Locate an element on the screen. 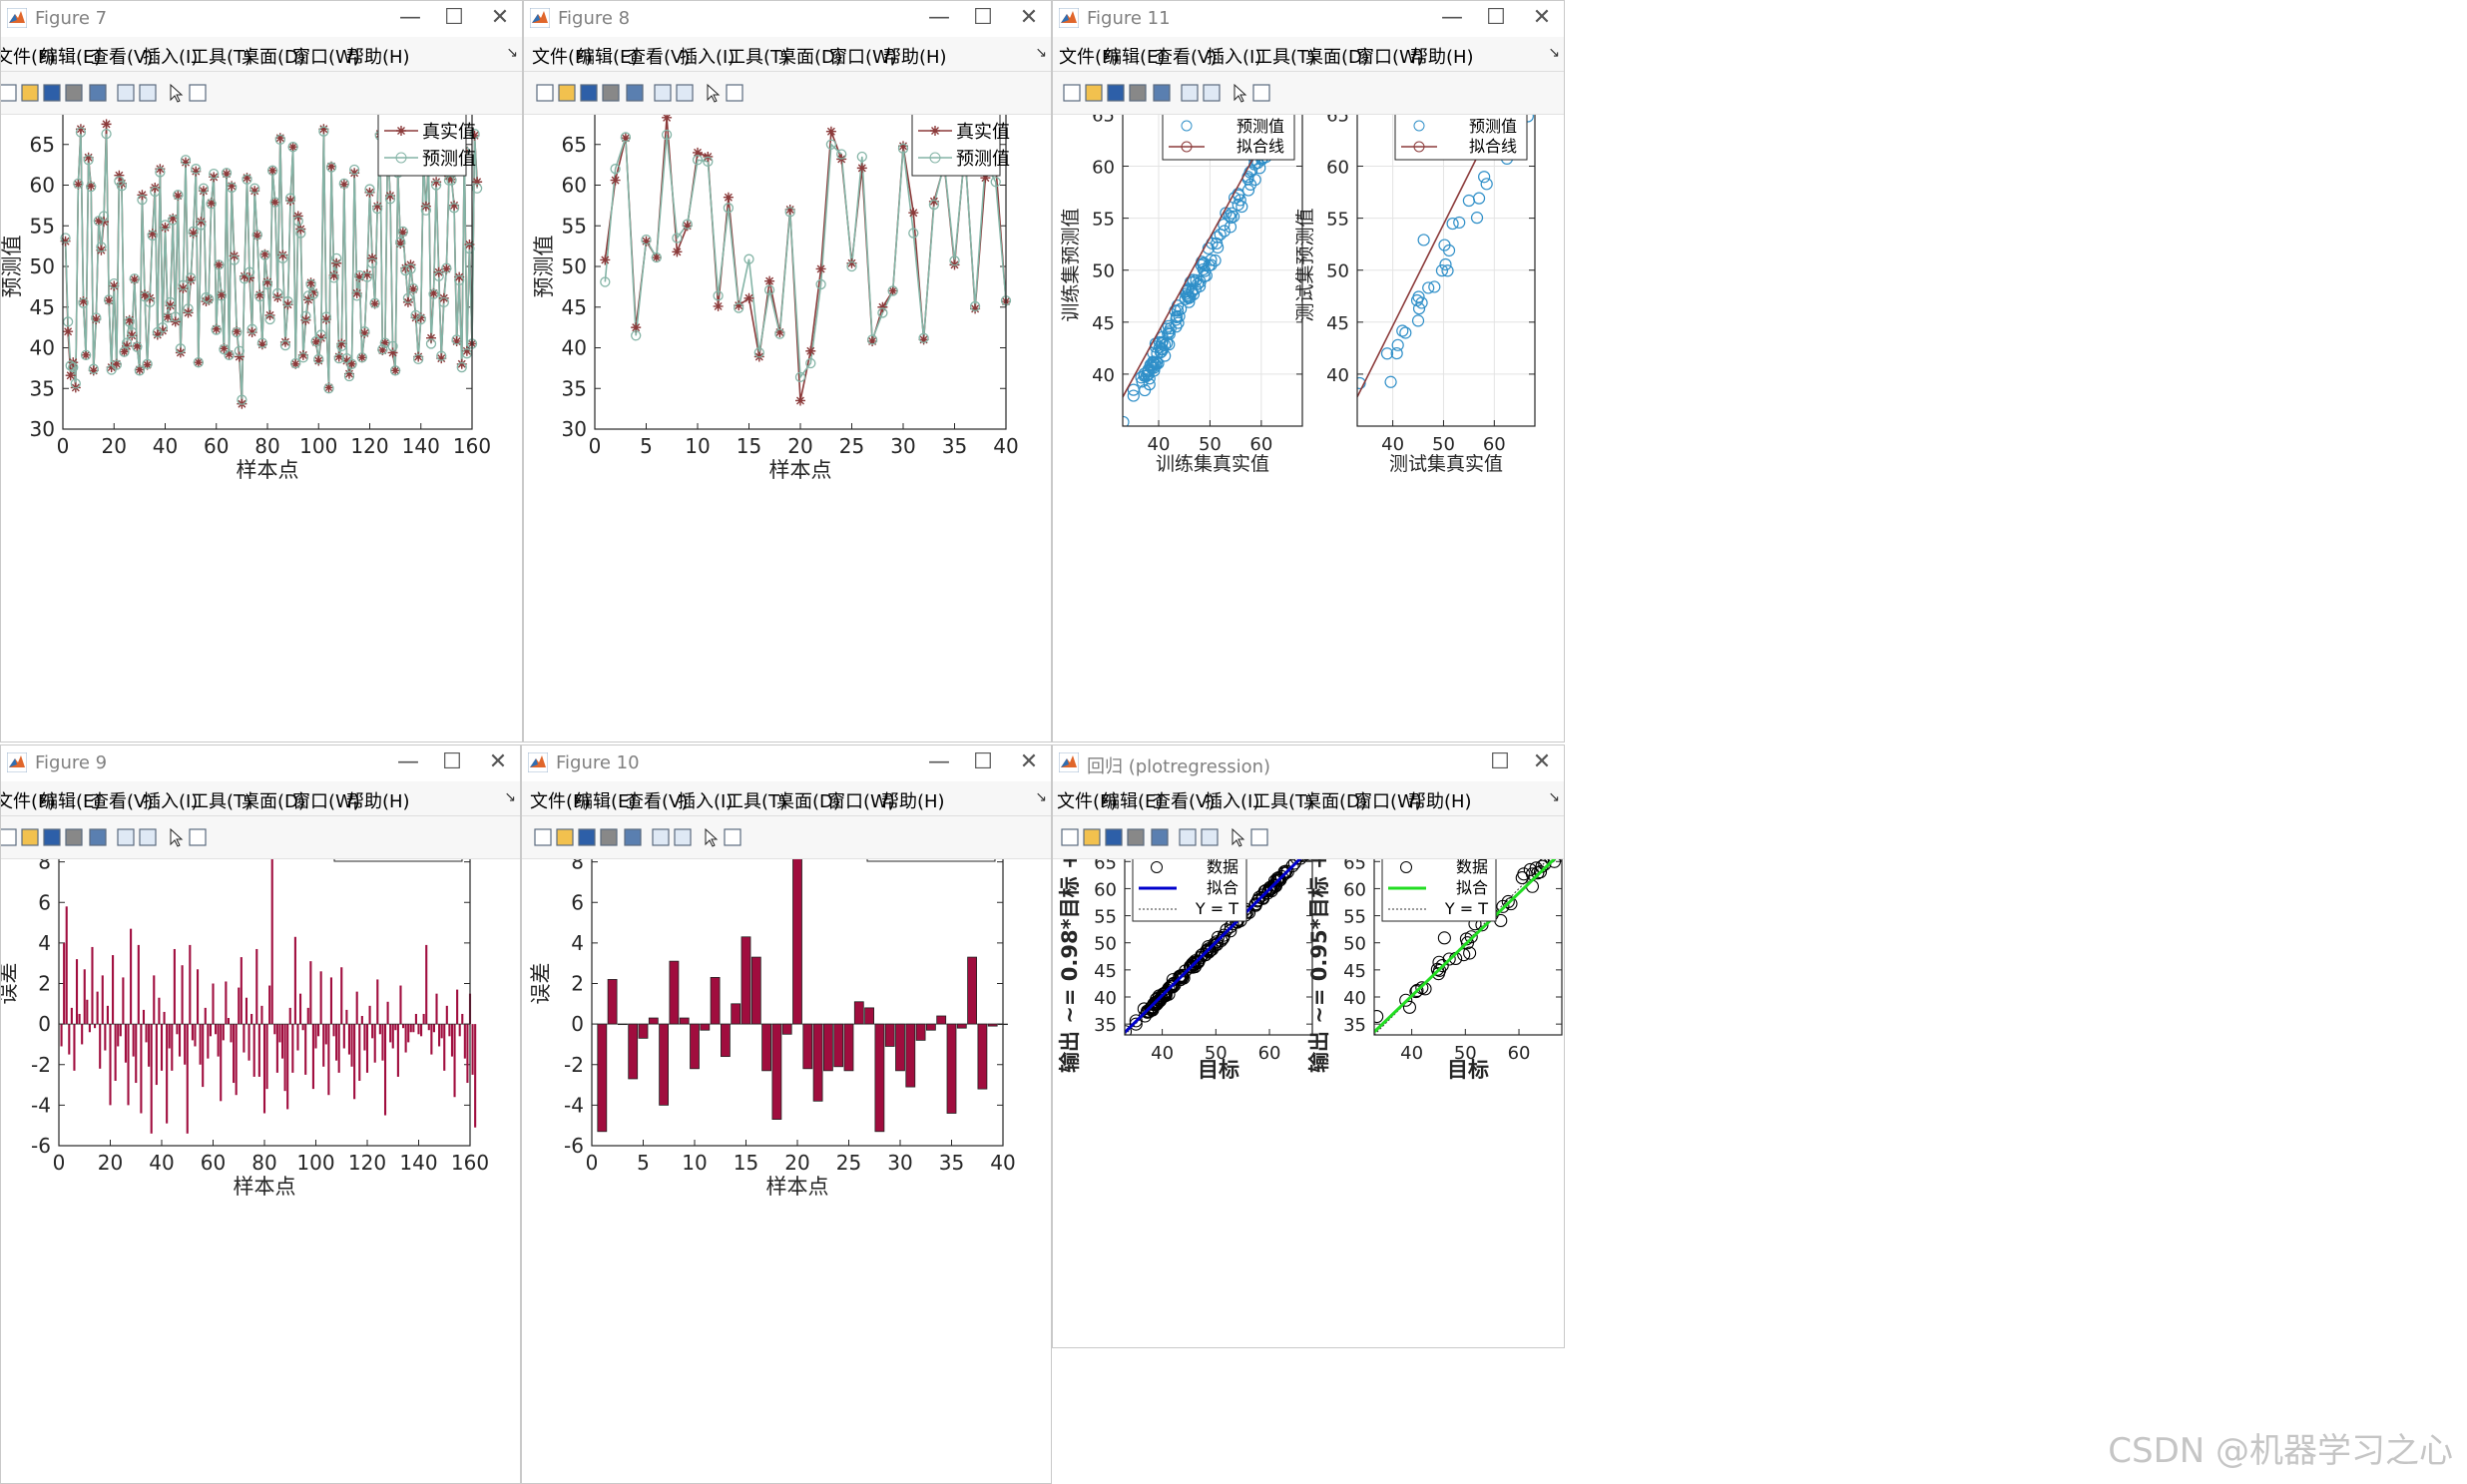 The height and width of the screenshot is (1484, 2467). title-bar: Figure 11 — ☐ ✕ is located at coordinates (1308, 18).